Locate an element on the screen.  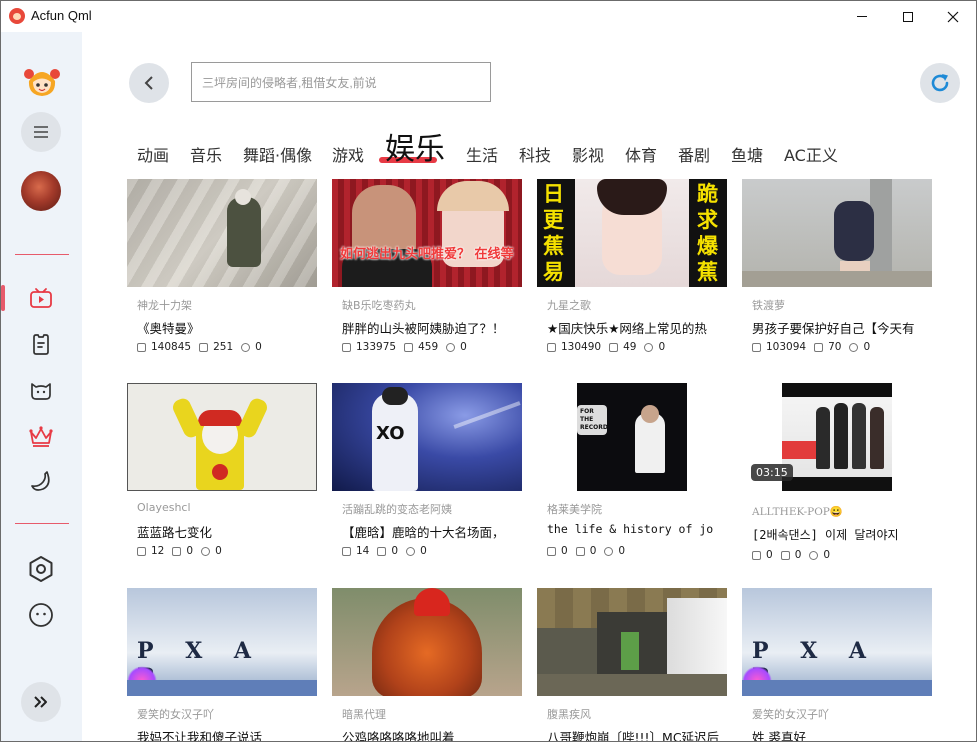
maximize-button is located at coordinates (908, 16).